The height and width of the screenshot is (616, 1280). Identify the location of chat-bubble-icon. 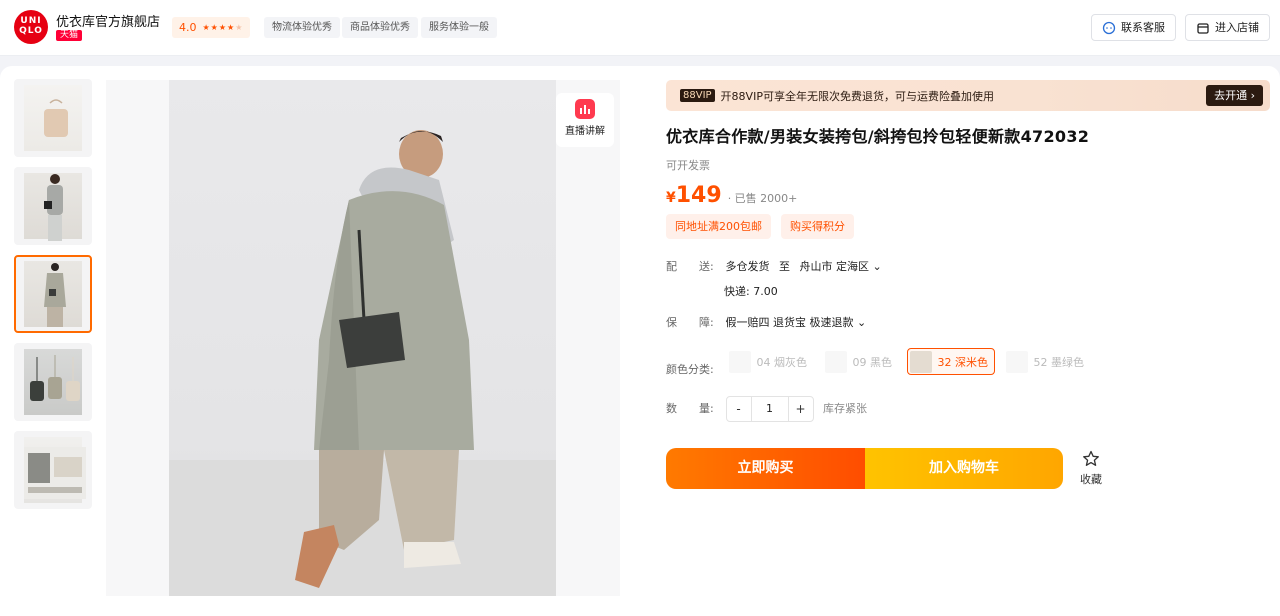
(1109, 27).